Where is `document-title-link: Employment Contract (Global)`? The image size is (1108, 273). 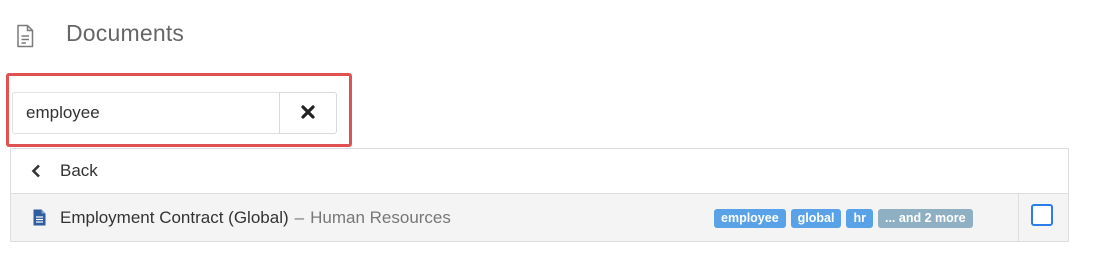
document-title-link: Employment Contract (Global) is located at coordinates (174, 218).